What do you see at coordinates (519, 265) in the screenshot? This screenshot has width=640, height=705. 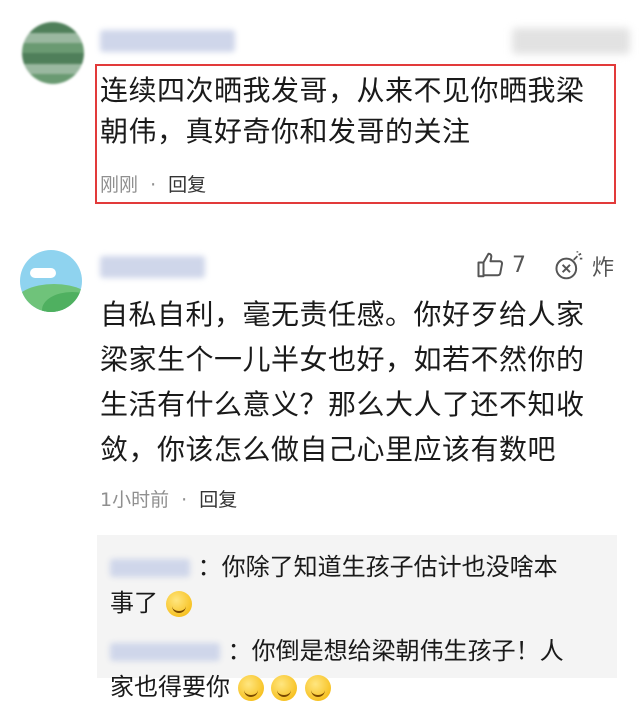 I see `like-count: 7` at bounding box center [519, 265].